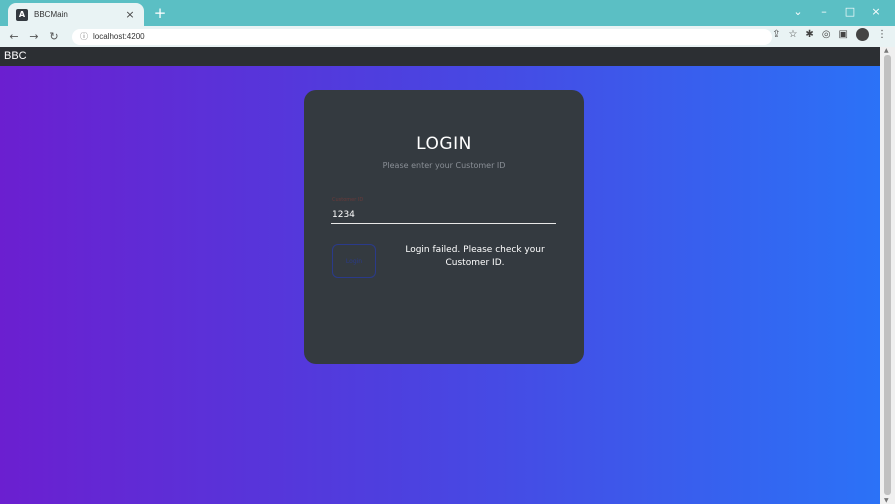  I want to click on browser-tab-strip: A BBCMain × + ⌄ – □ ×, so click(447, 13).